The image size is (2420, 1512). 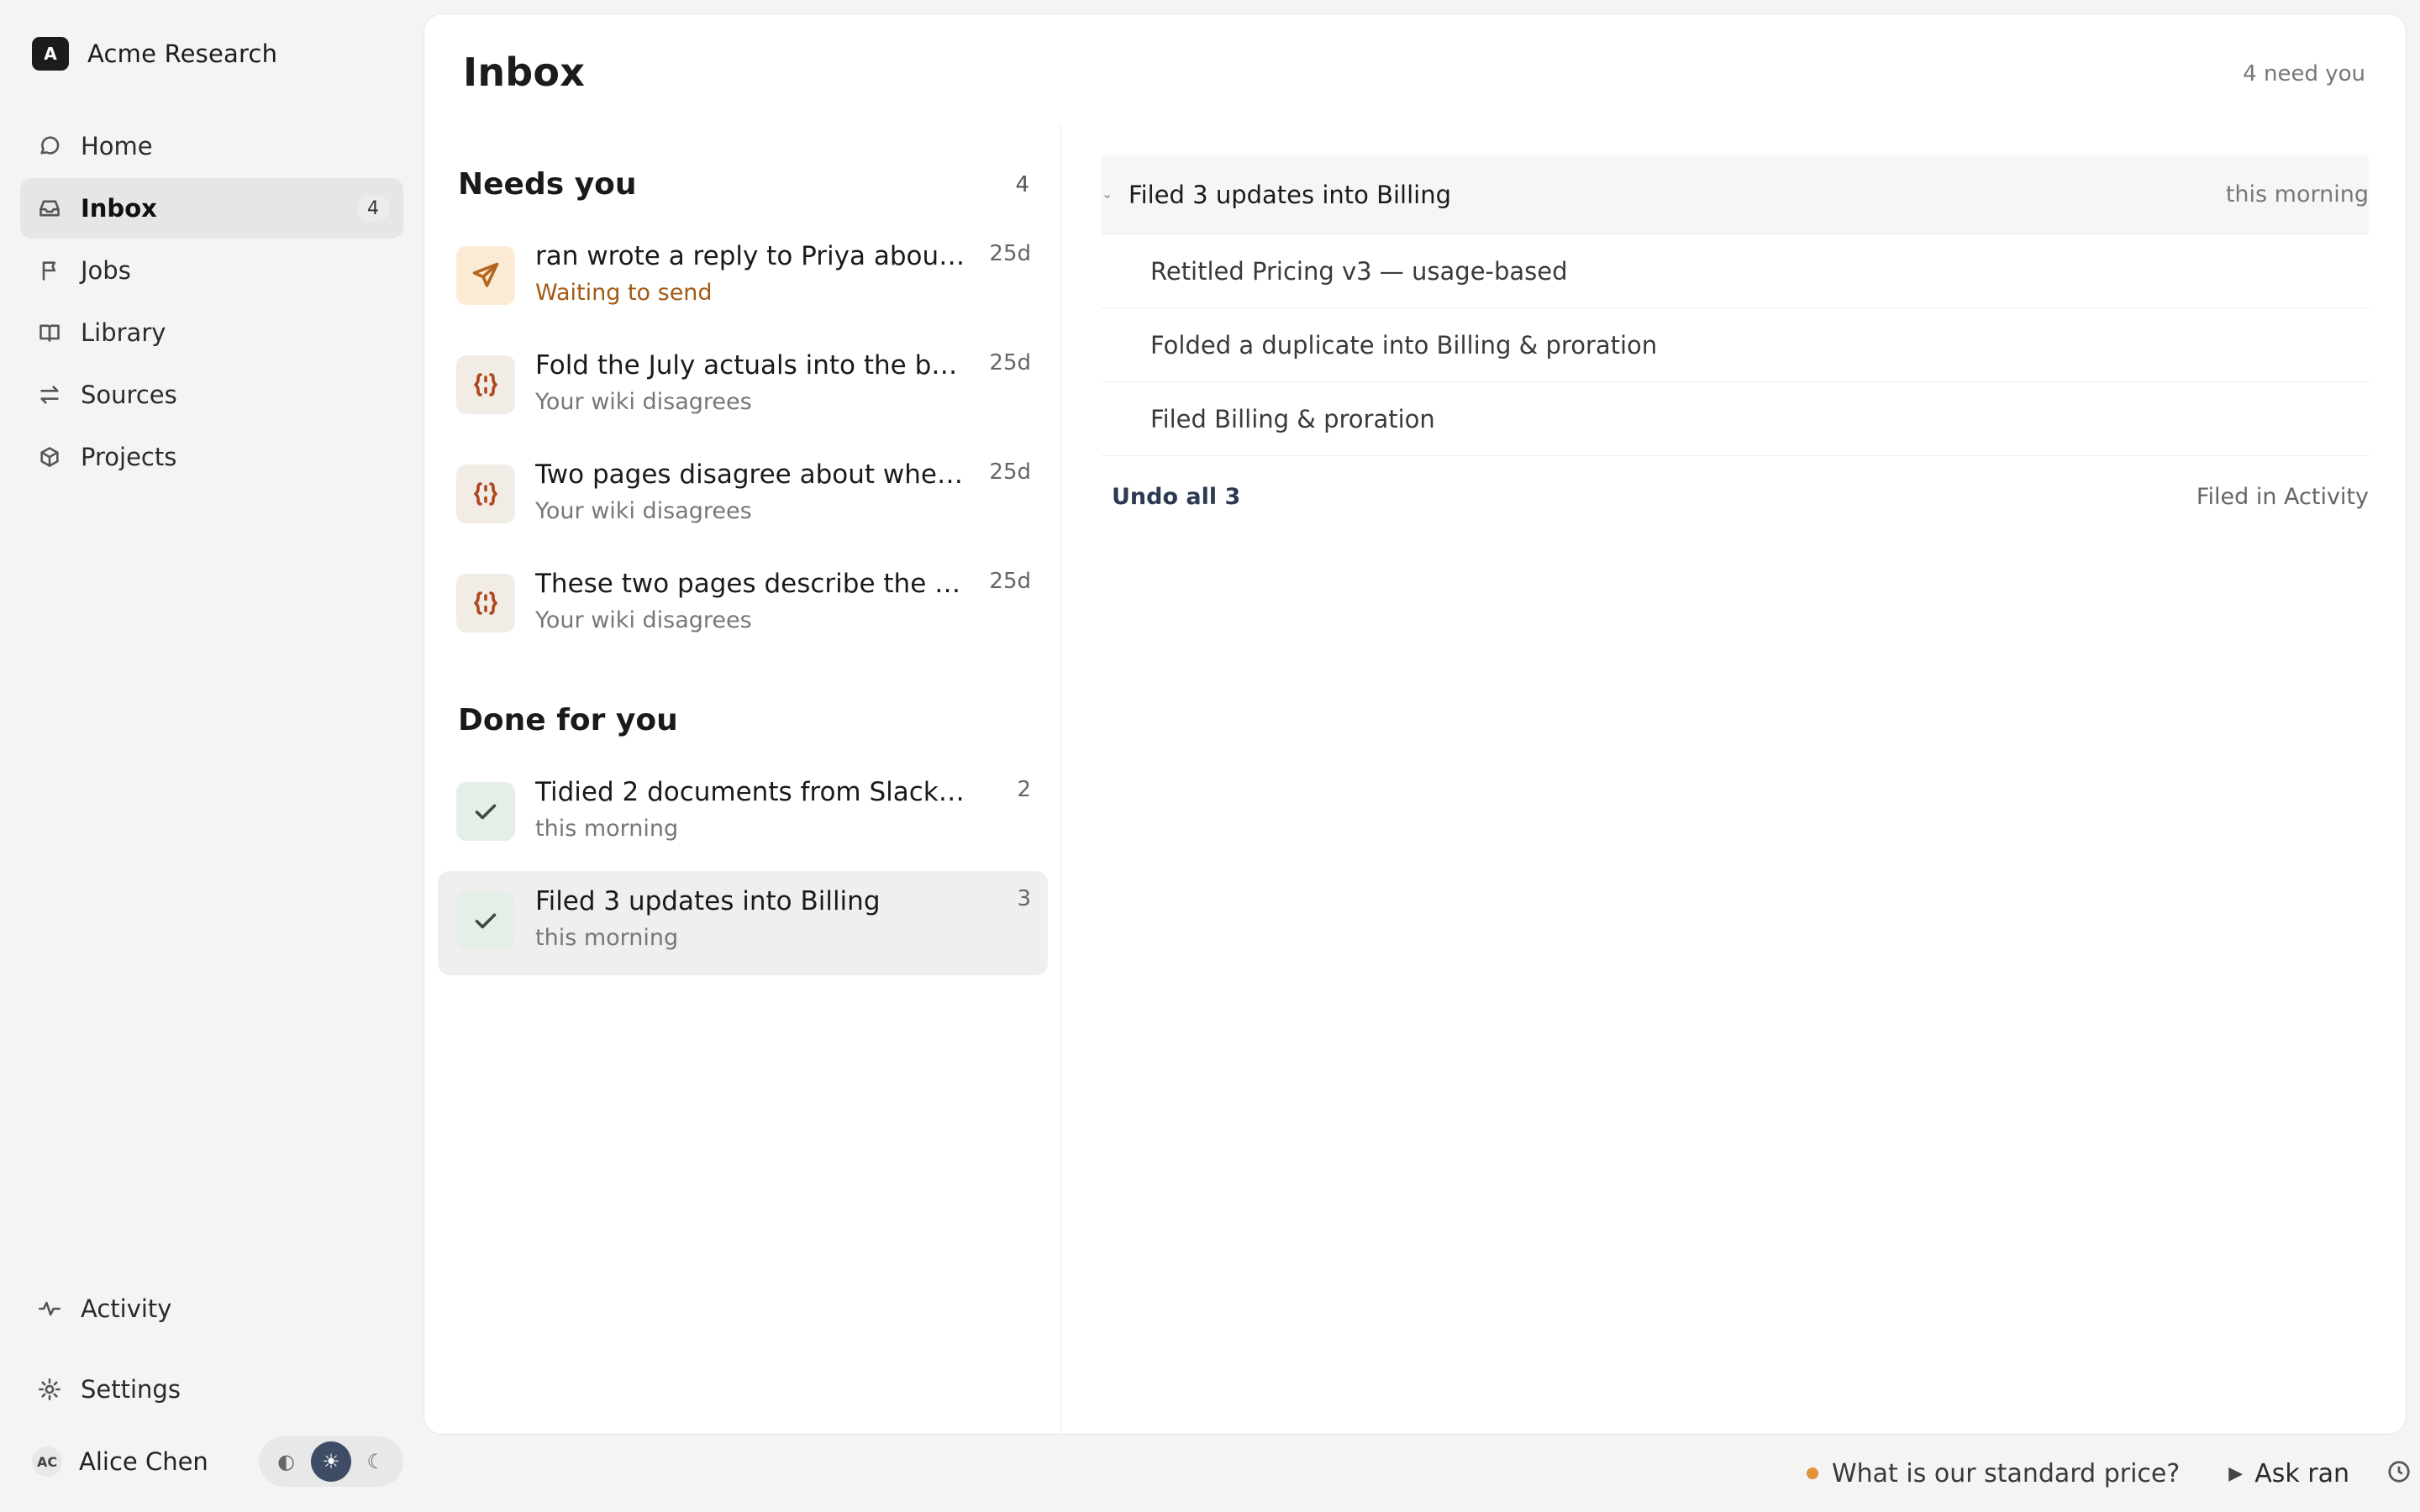 What do you see at coordinates (1736, 271) in the screenshot?
I see `detail-row: Retitled Pricing v3 — usage-based` at bounding box center [1736, 271].